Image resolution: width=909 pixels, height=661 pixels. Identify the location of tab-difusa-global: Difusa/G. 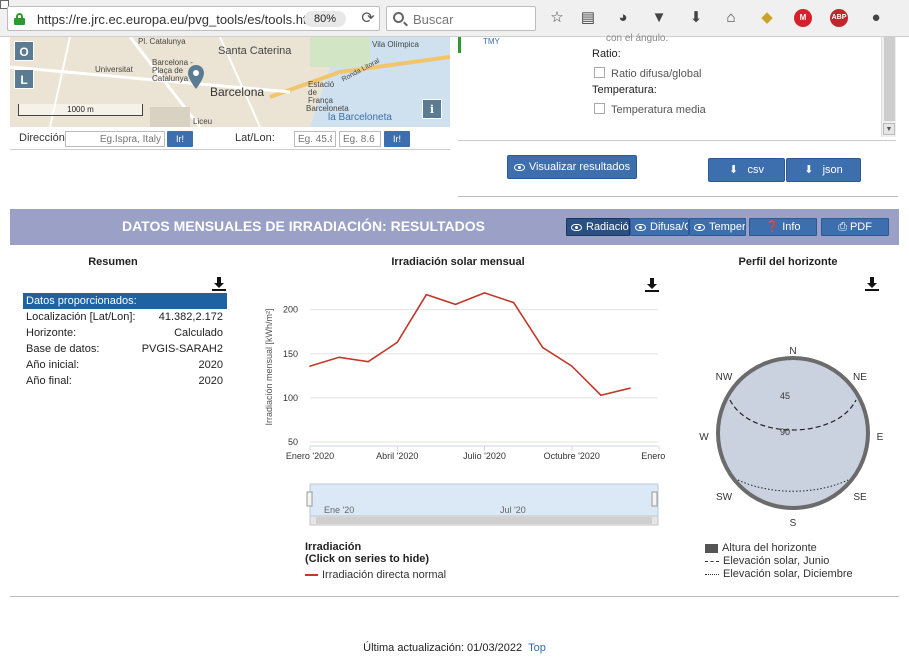
(659, 227).